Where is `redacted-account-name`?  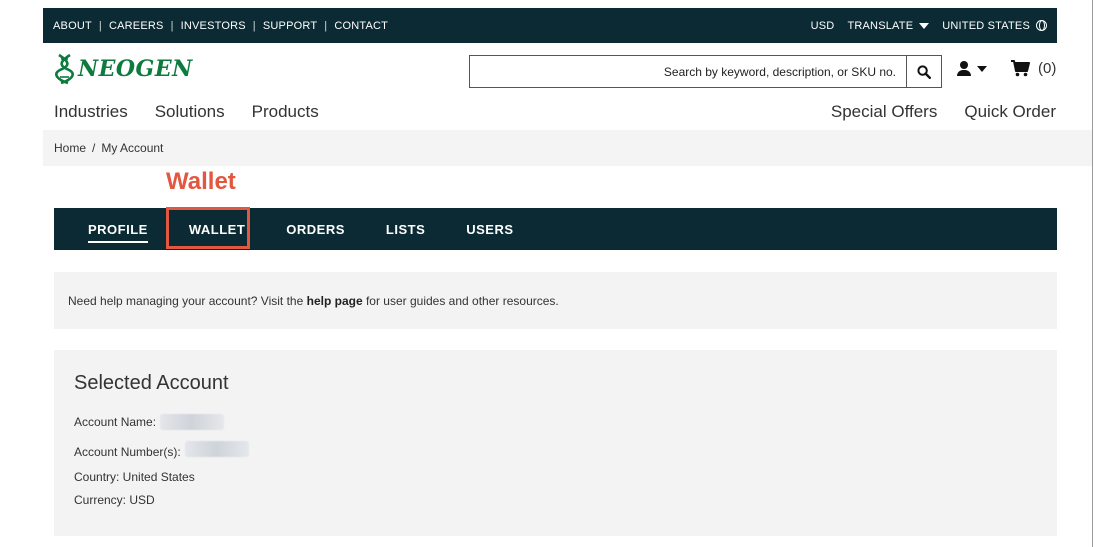 redacted-account-name is located at coordinates (192, 422).